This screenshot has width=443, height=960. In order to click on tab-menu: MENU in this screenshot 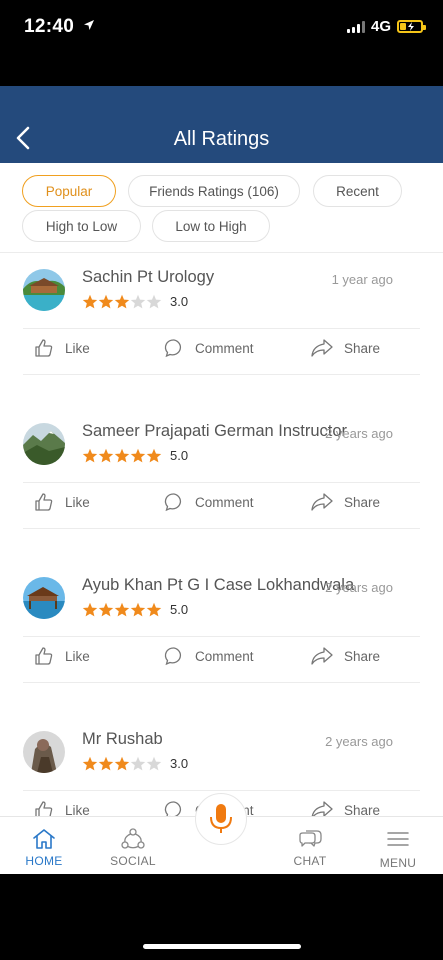, I will do `click(398, 846)`.